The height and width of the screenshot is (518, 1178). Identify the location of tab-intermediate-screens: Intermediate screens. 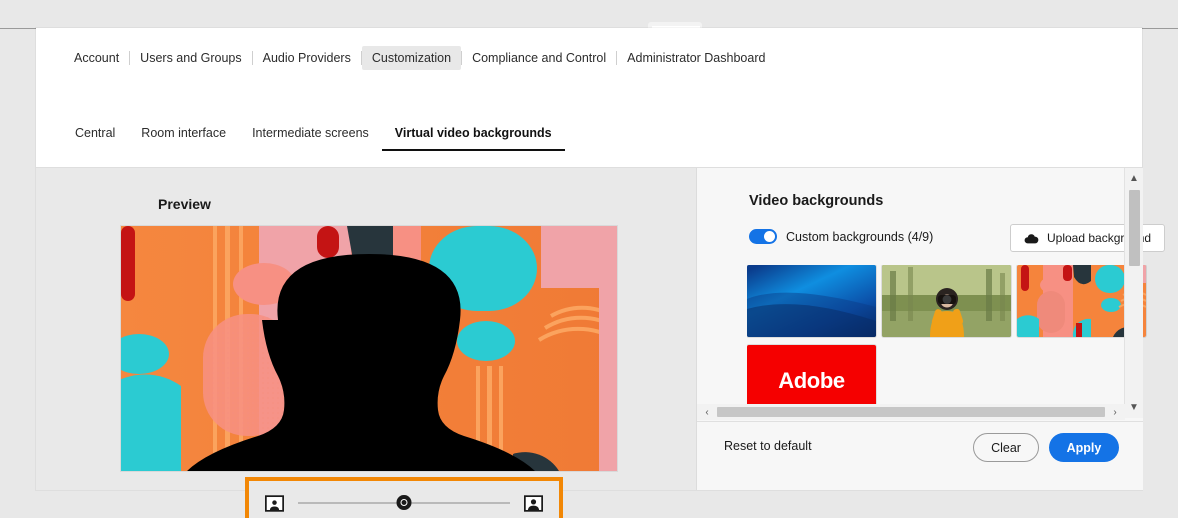
(310, 137).